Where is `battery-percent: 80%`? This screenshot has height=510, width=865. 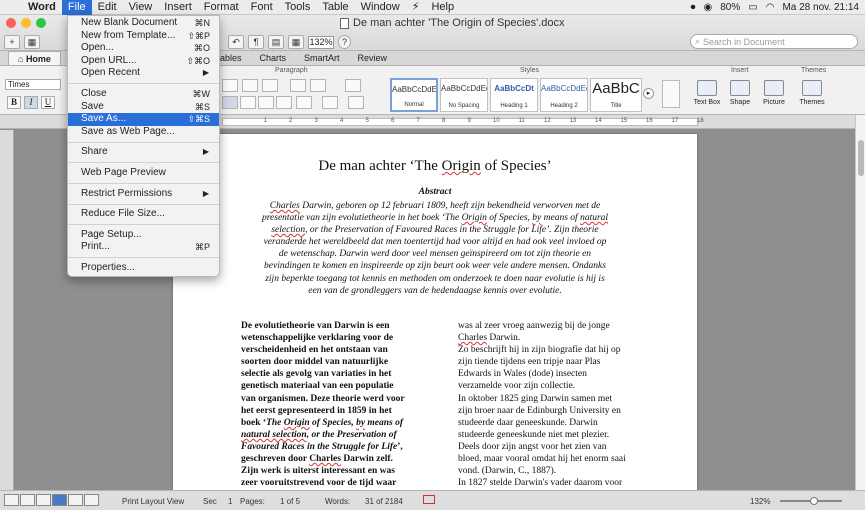 battery-percent: 80% is located at coordinates (730, 7).